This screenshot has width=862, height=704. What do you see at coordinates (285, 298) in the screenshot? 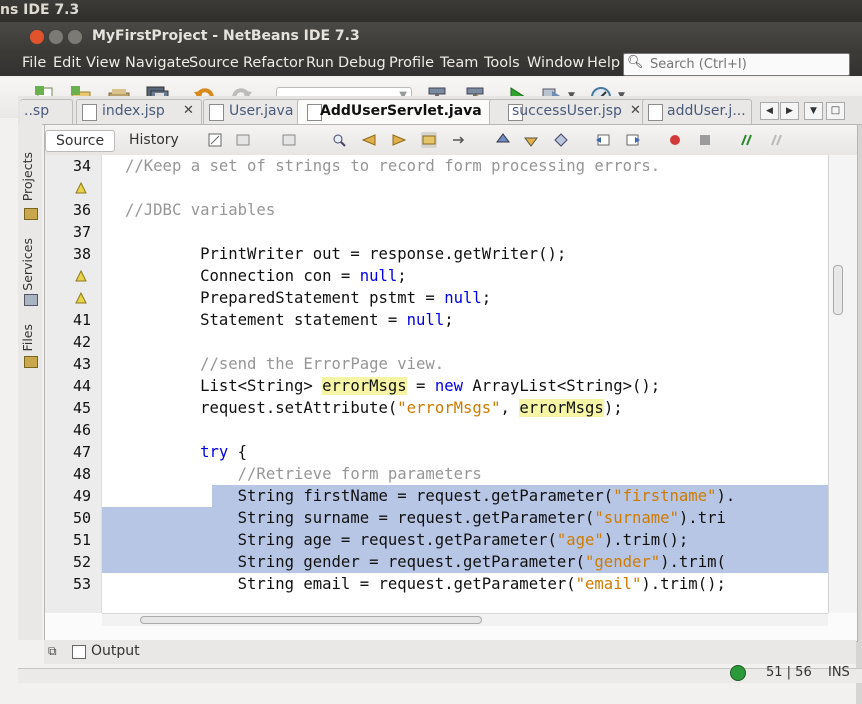
I see `code-token: PreparedStatement pstmt =` at bounding box center [285, 298].